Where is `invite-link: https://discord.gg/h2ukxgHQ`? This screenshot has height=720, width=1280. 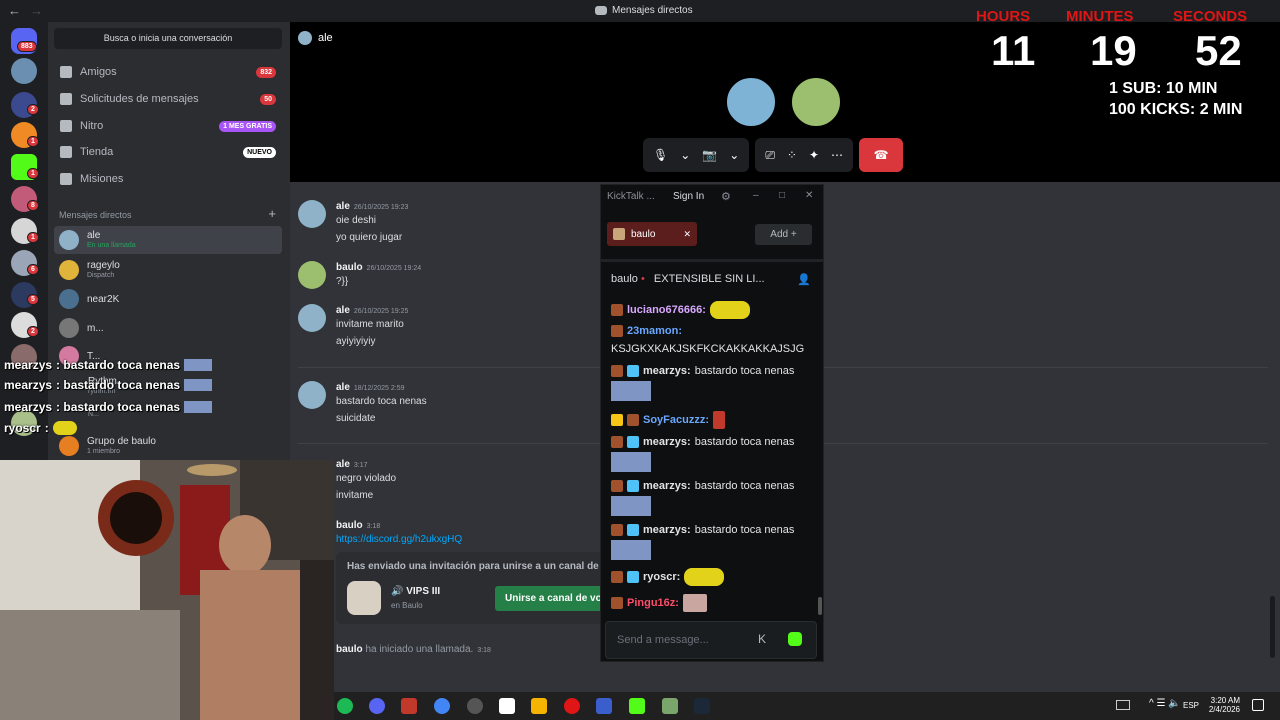
invite-link: https://discord.gg/h2ukxgHQ is located at coordinates (399, 539).